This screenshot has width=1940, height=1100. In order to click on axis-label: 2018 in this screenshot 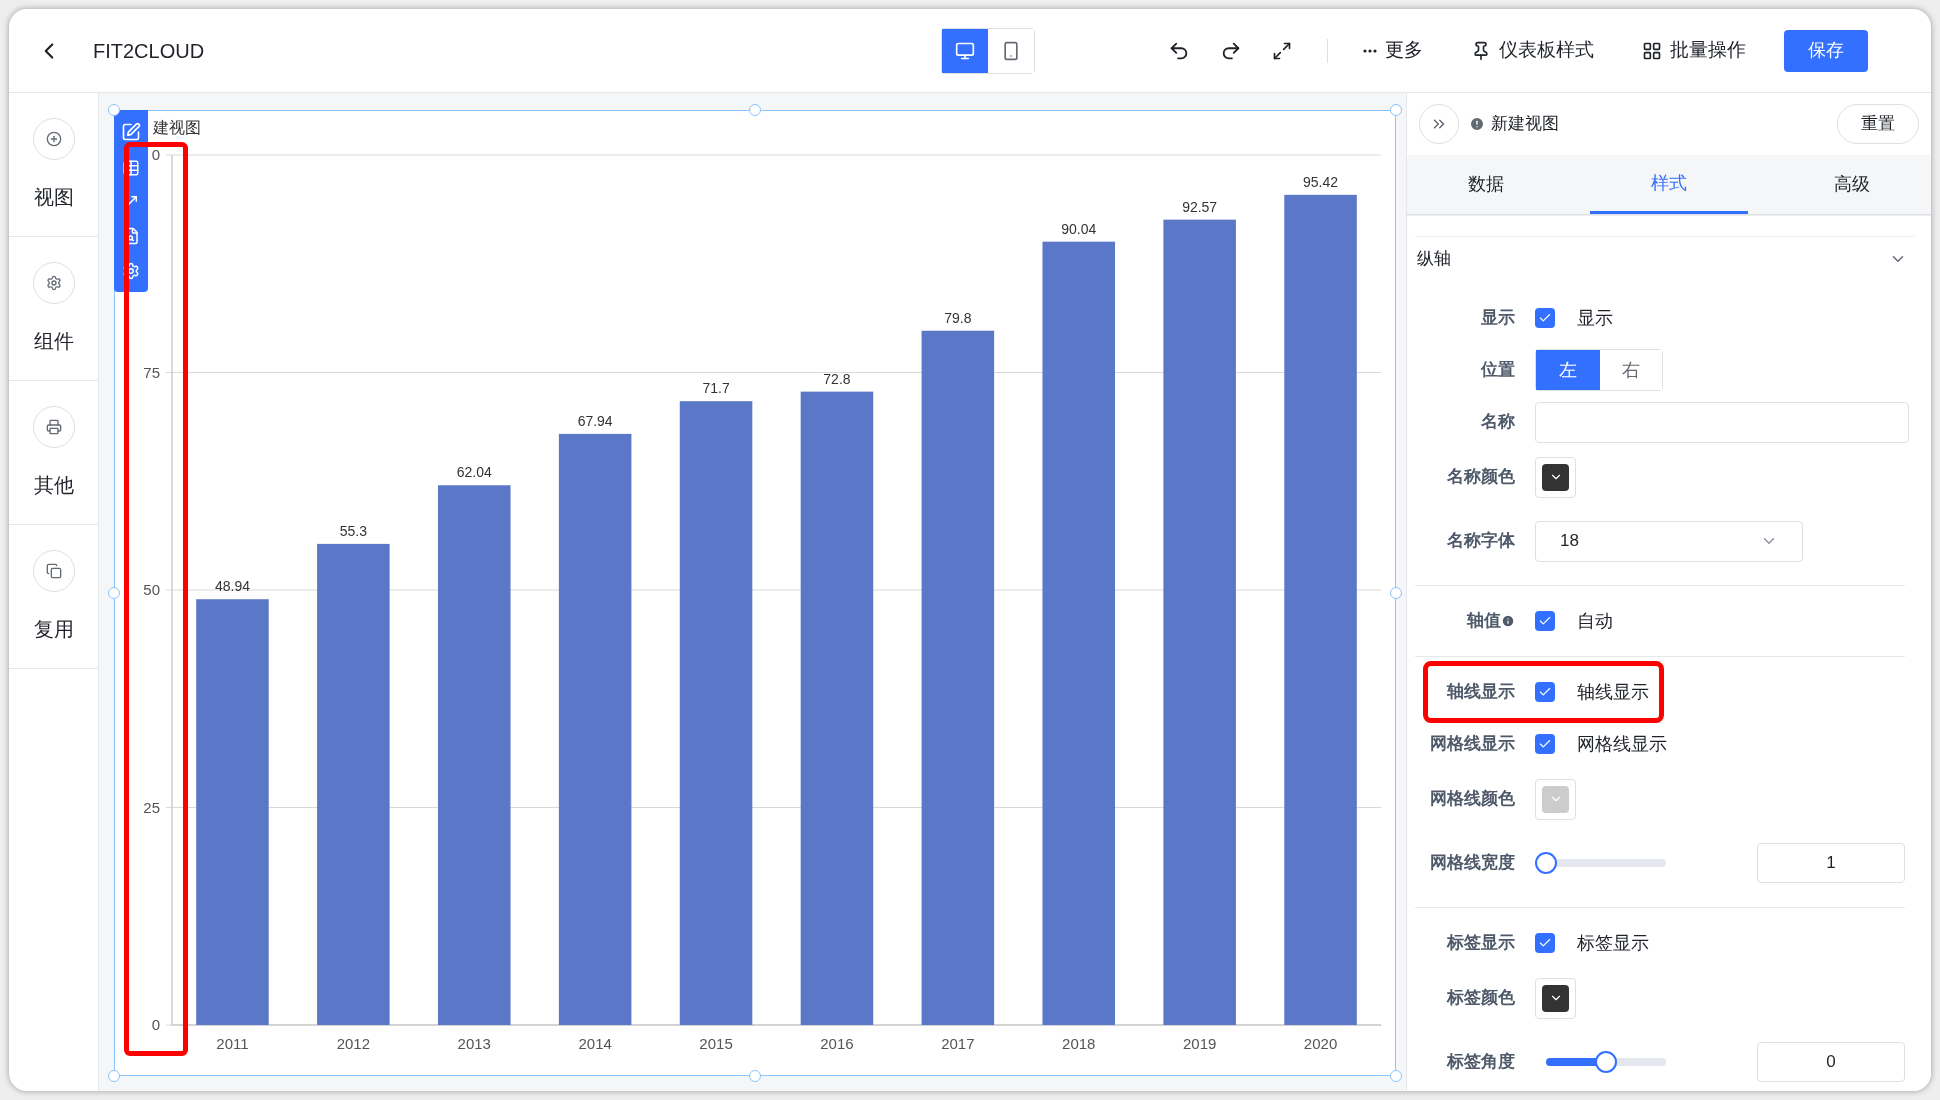, I will do `click(1079, 1043)`.